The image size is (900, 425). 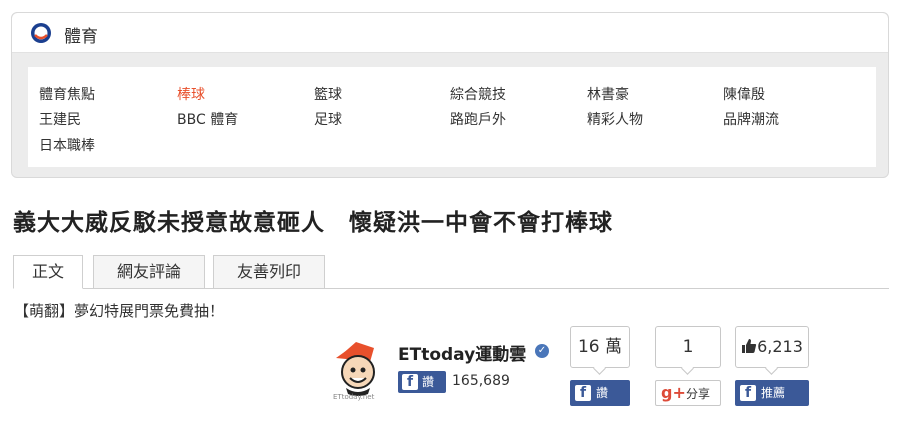 I want to click on verified-check-icon: ✓, so click(x=542, y=351).